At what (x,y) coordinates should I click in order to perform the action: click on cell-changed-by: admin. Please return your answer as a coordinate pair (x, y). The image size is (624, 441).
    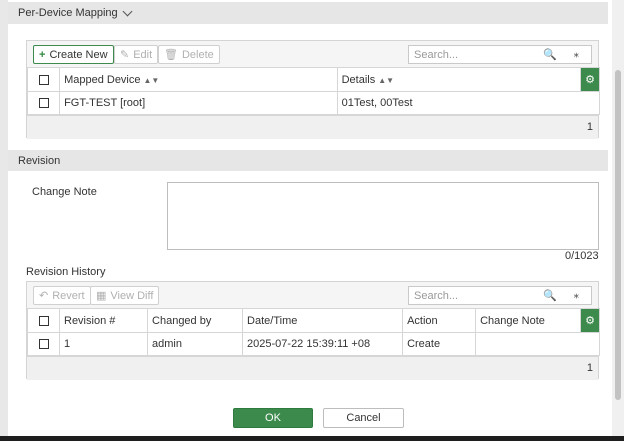
    Looking at the image, I should click on (195, 344).